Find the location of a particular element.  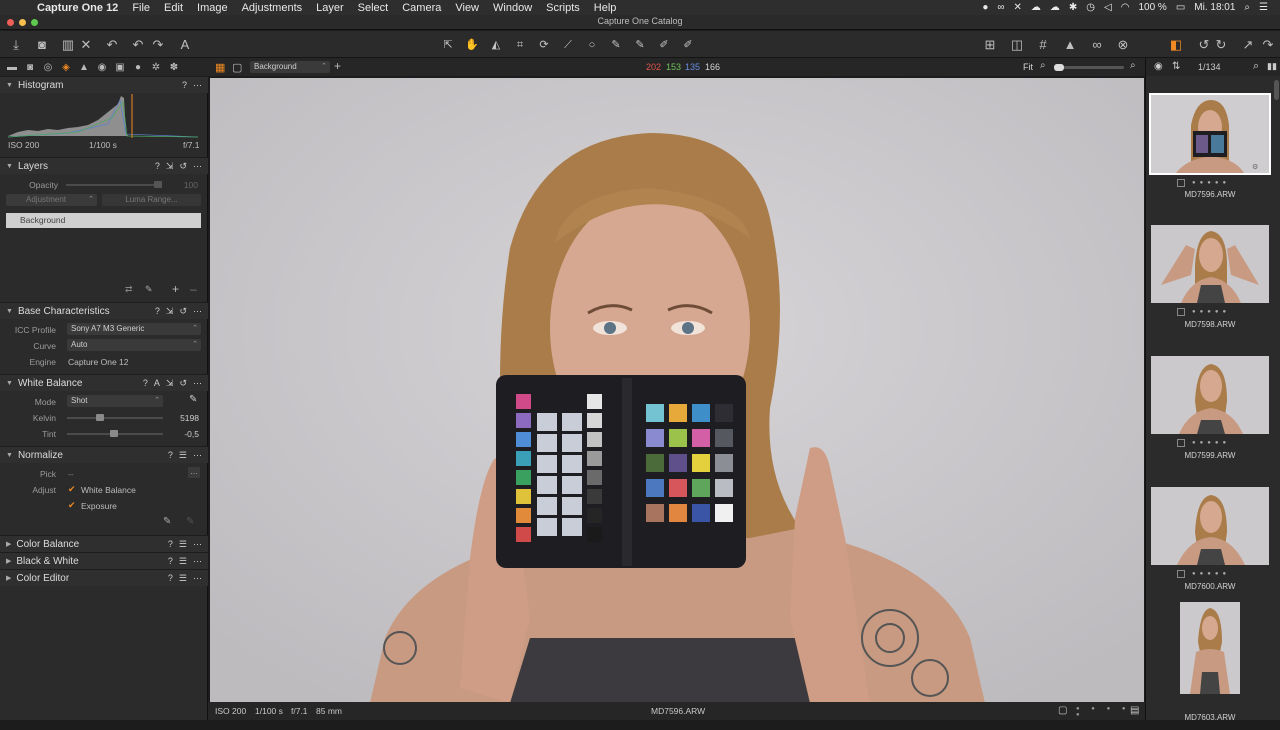

cloud-icon: ☁ is located at coordinates (1036, 7).